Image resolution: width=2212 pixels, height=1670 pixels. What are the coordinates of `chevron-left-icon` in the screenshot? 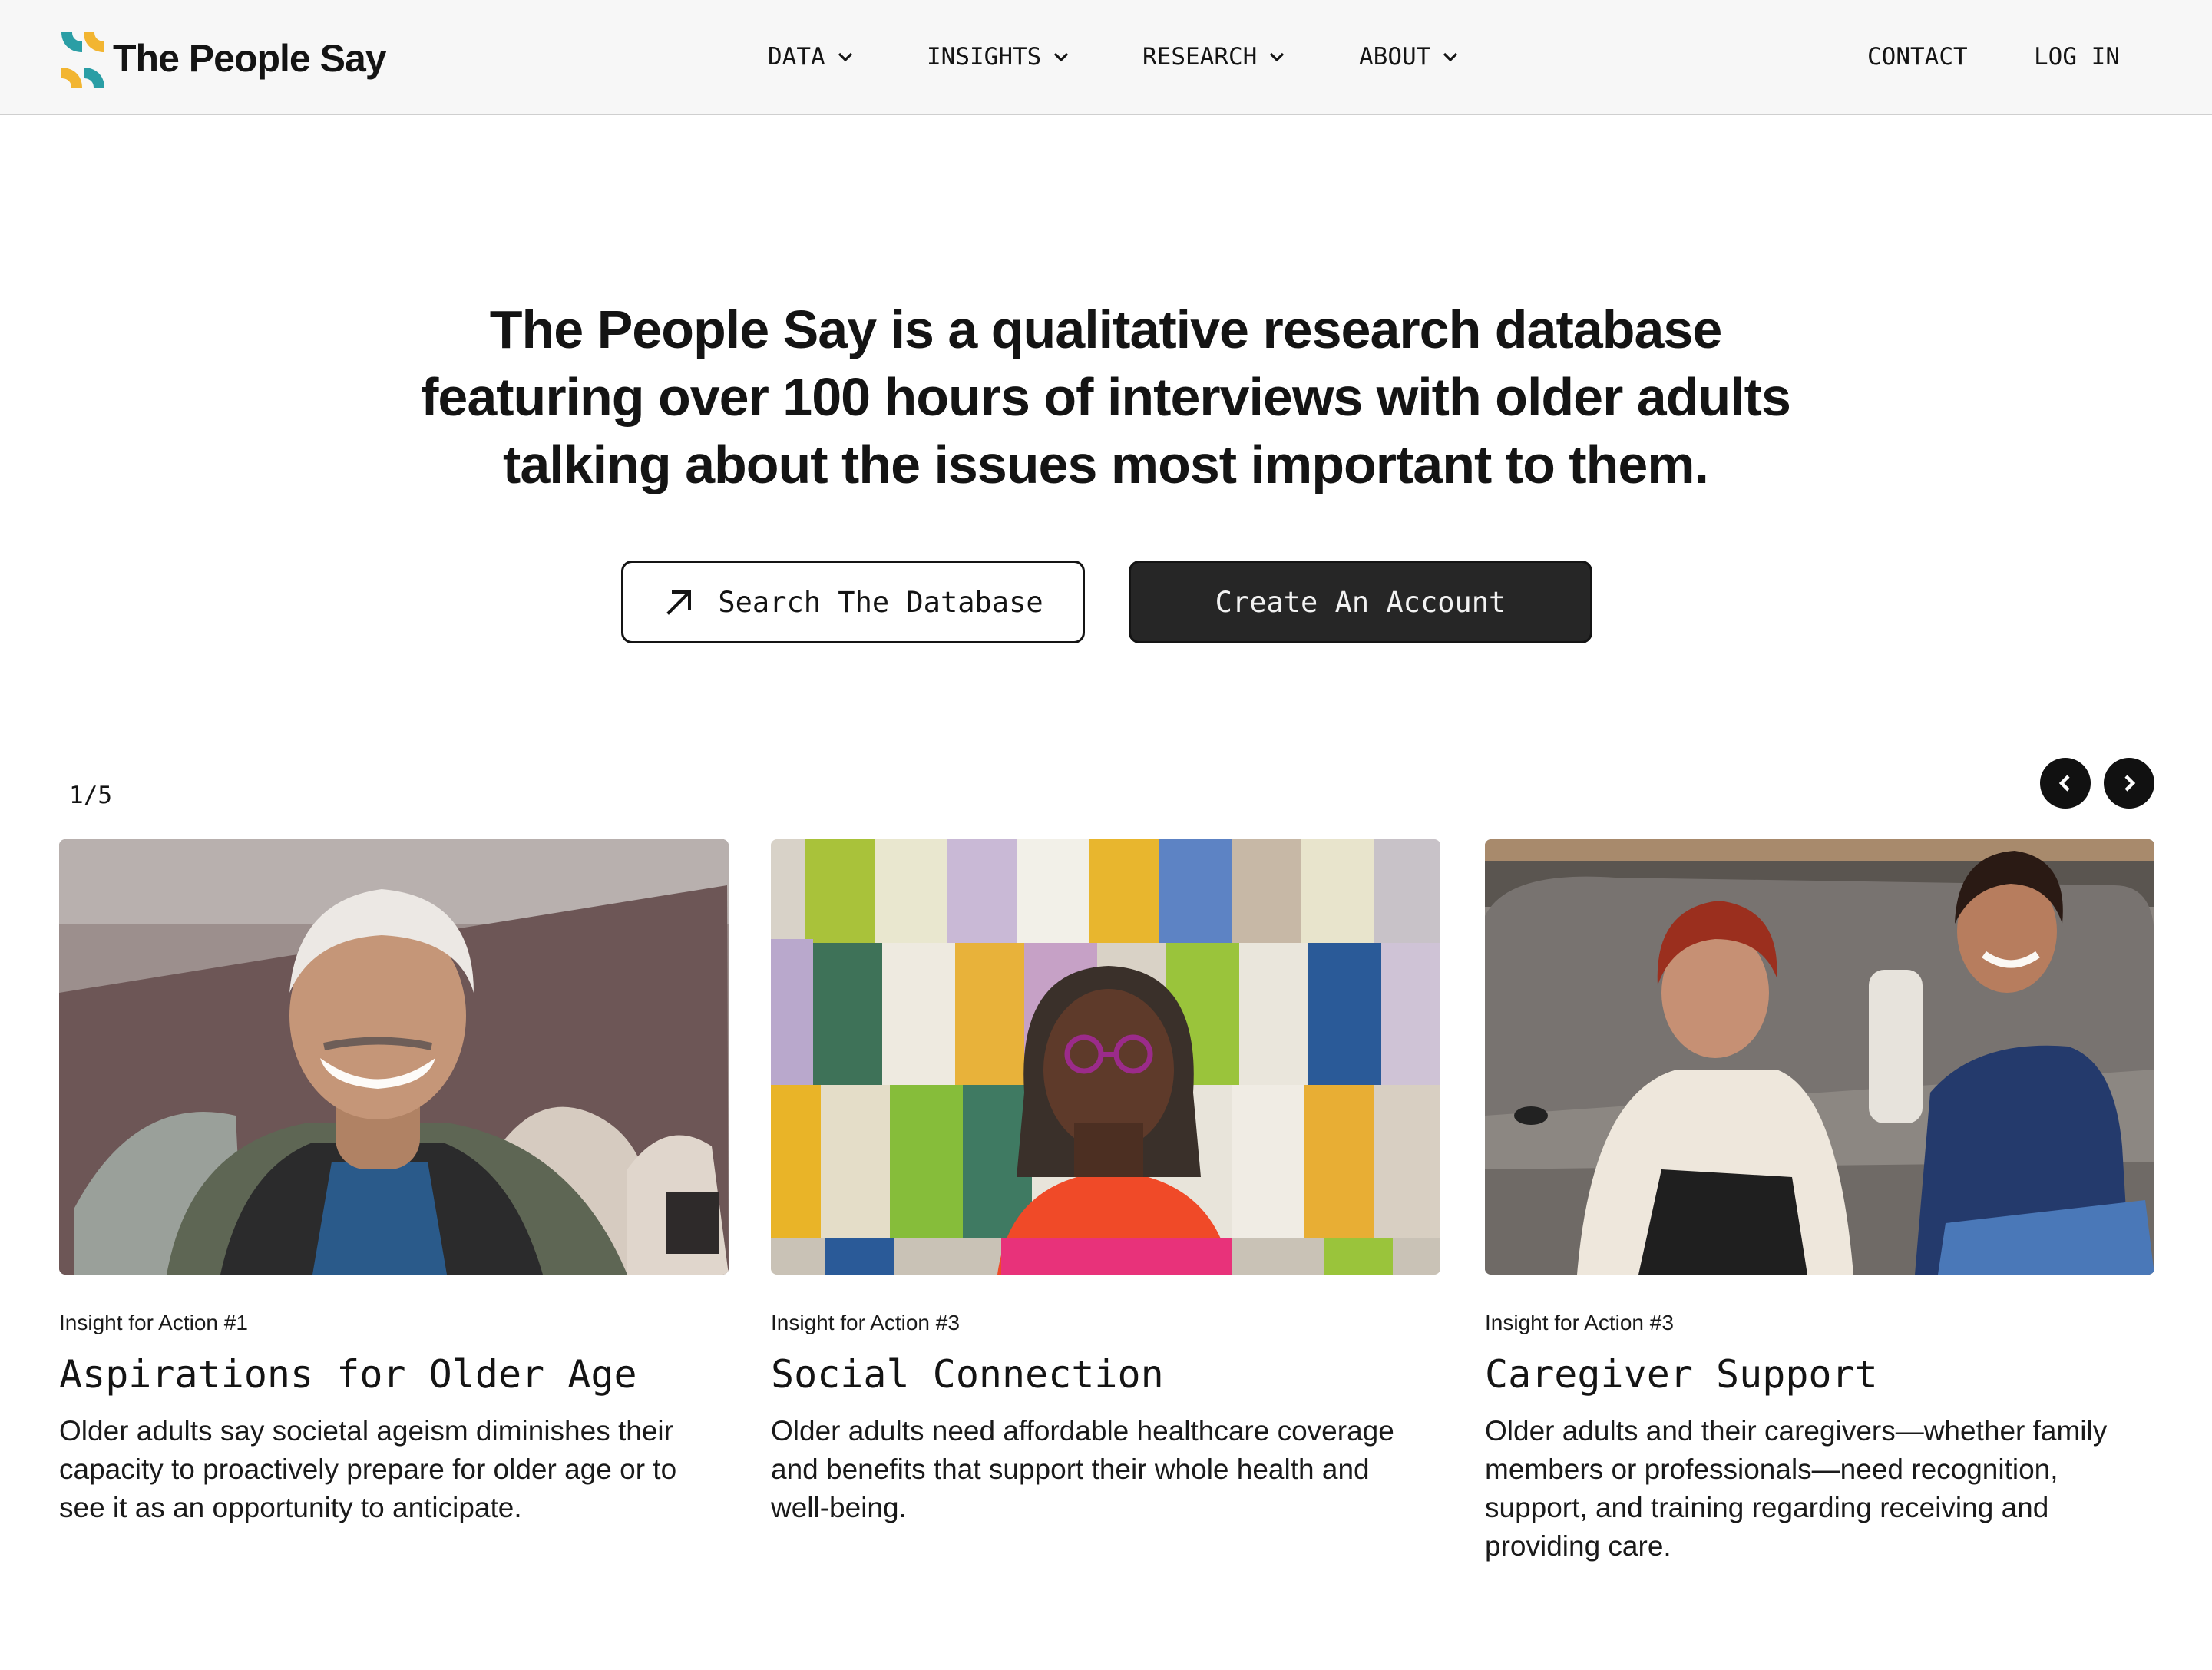 It's located at (2064, 784).